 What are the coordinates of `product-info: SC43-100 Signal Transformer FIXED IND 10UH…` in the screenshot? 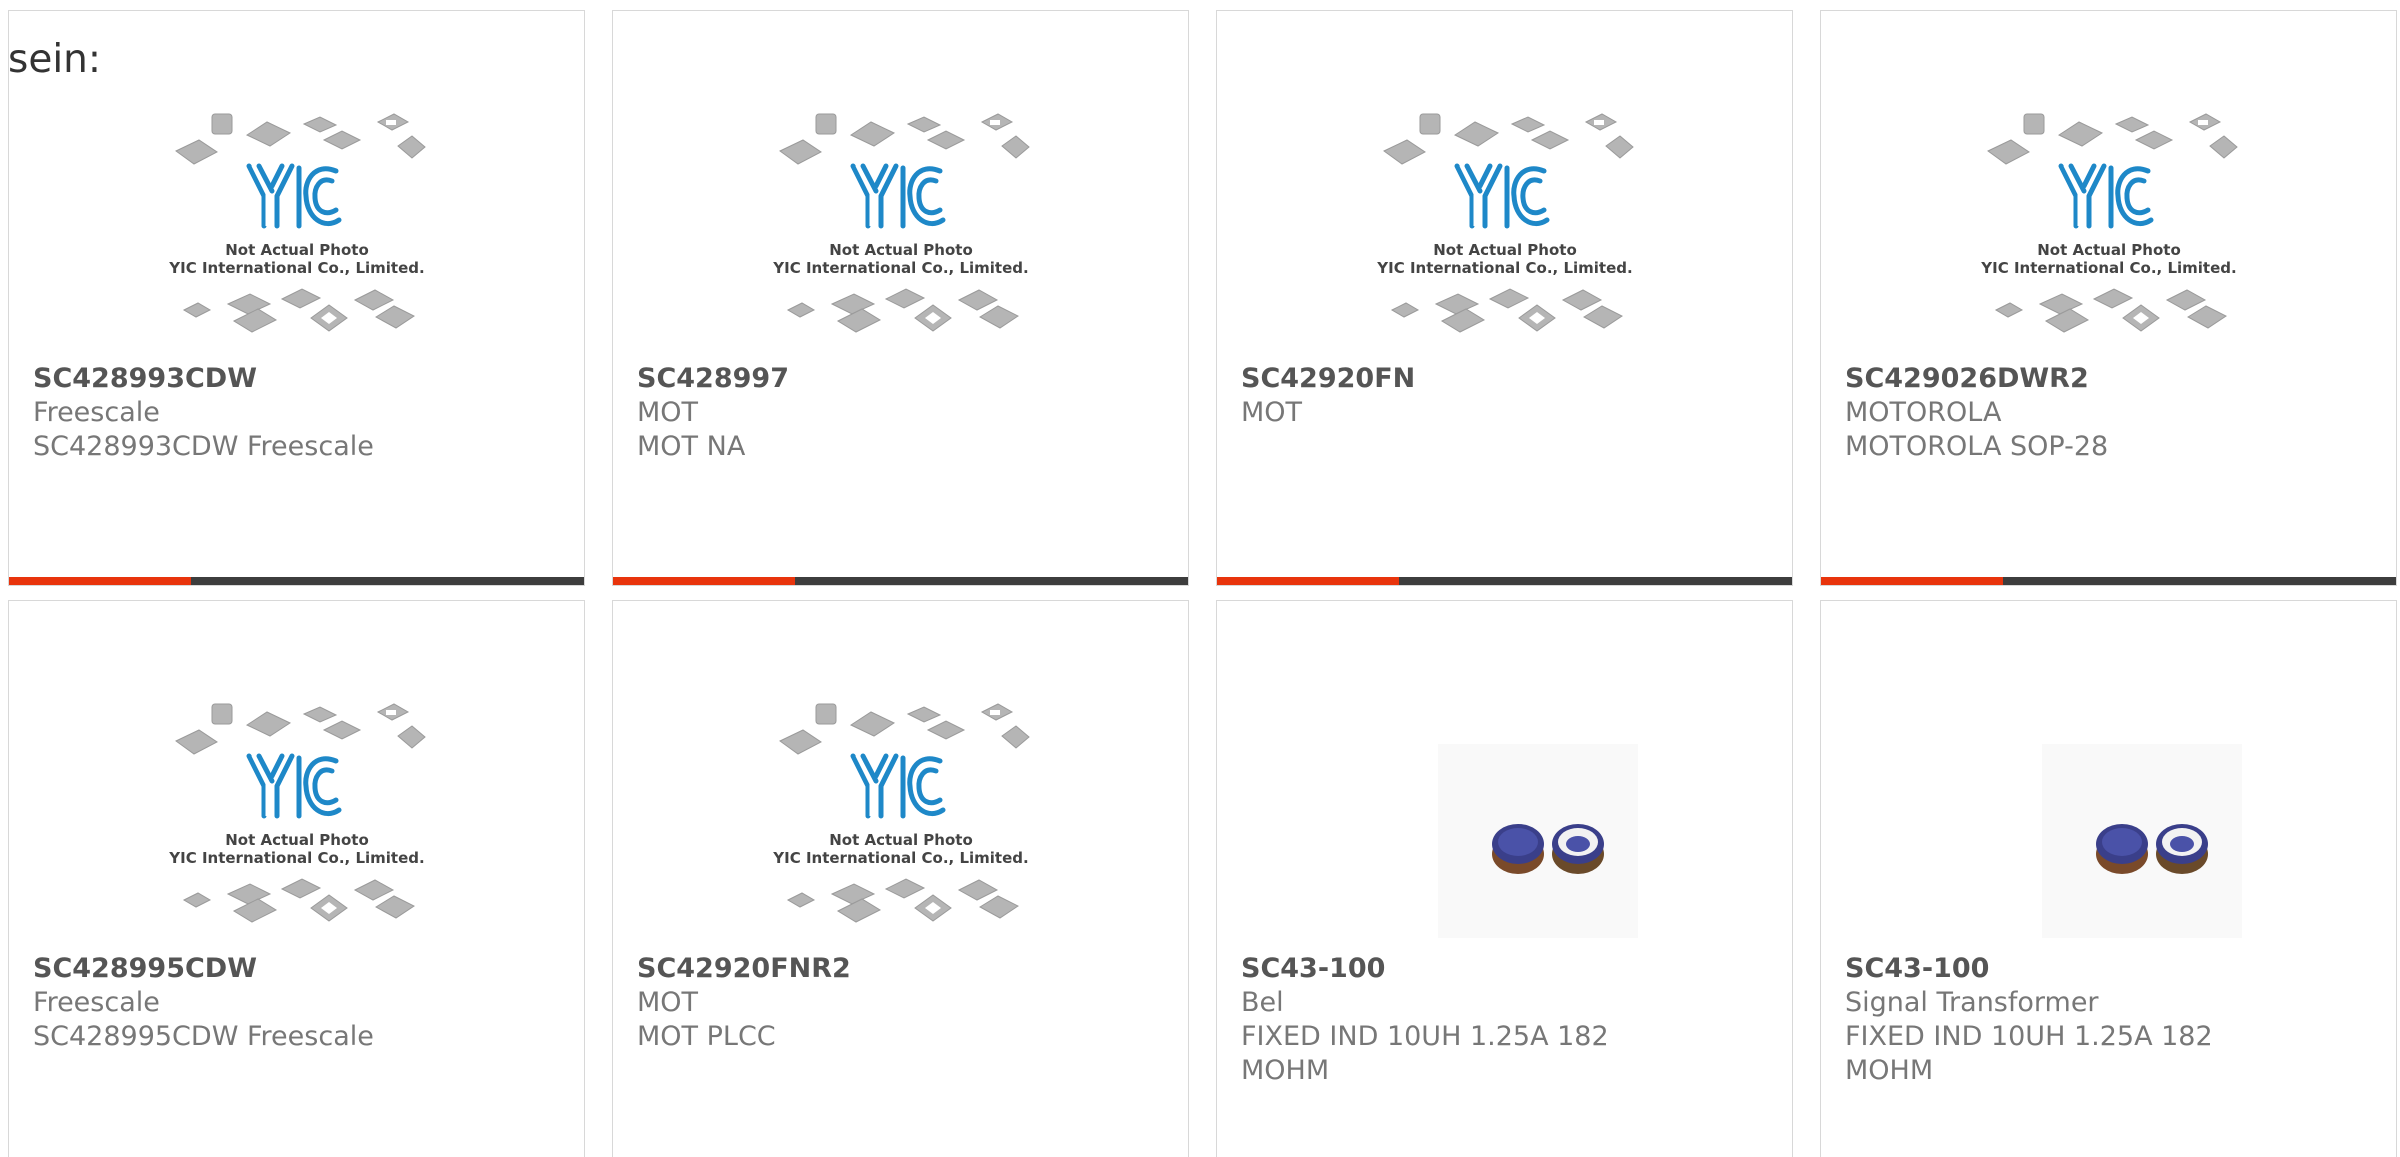 It's located at (2110, 1020).